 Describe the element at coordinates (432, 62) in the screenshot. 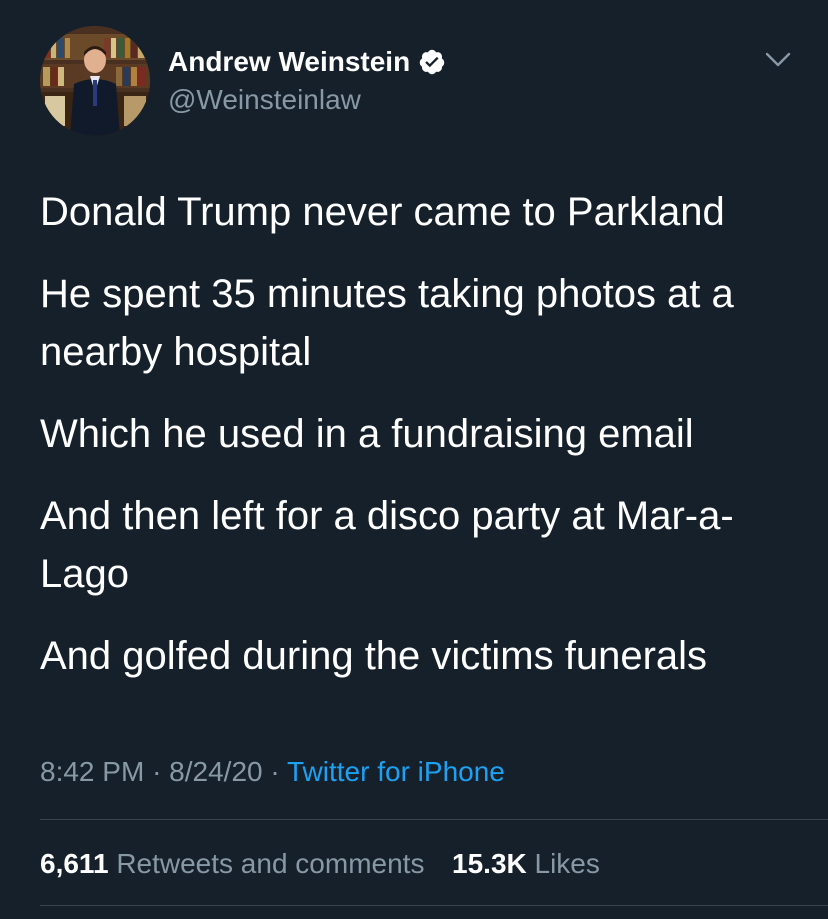

I see `verified-badge-icon` at that location.